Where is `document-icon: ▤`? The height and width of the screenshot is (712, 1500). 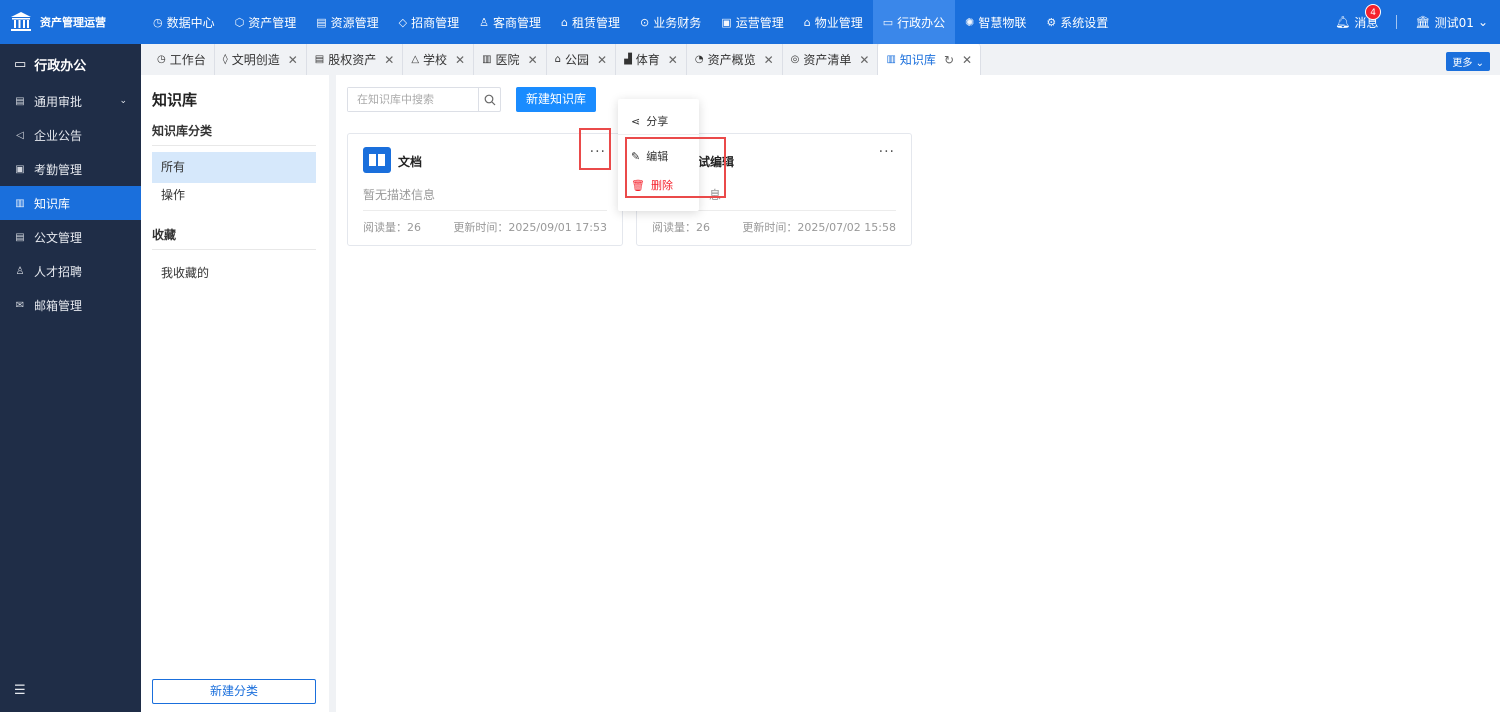 document-icon: ▤ is located at coordinates (20, 101).